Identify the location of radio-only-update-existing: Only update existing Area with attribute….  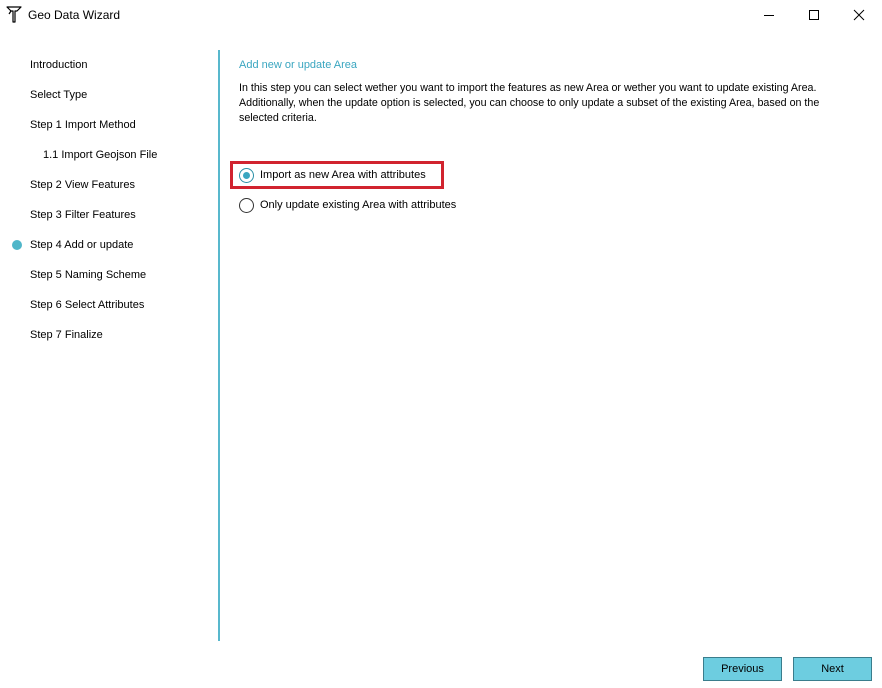
(347, 205).